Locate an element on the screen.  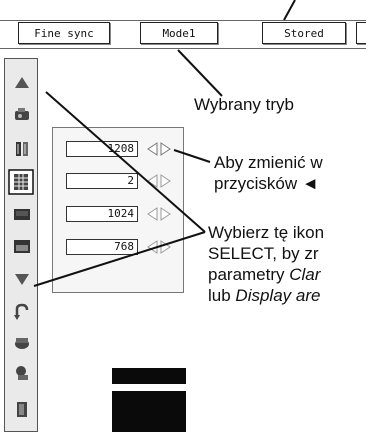
vertical-value: 768 is located at coordinates (102, 247).